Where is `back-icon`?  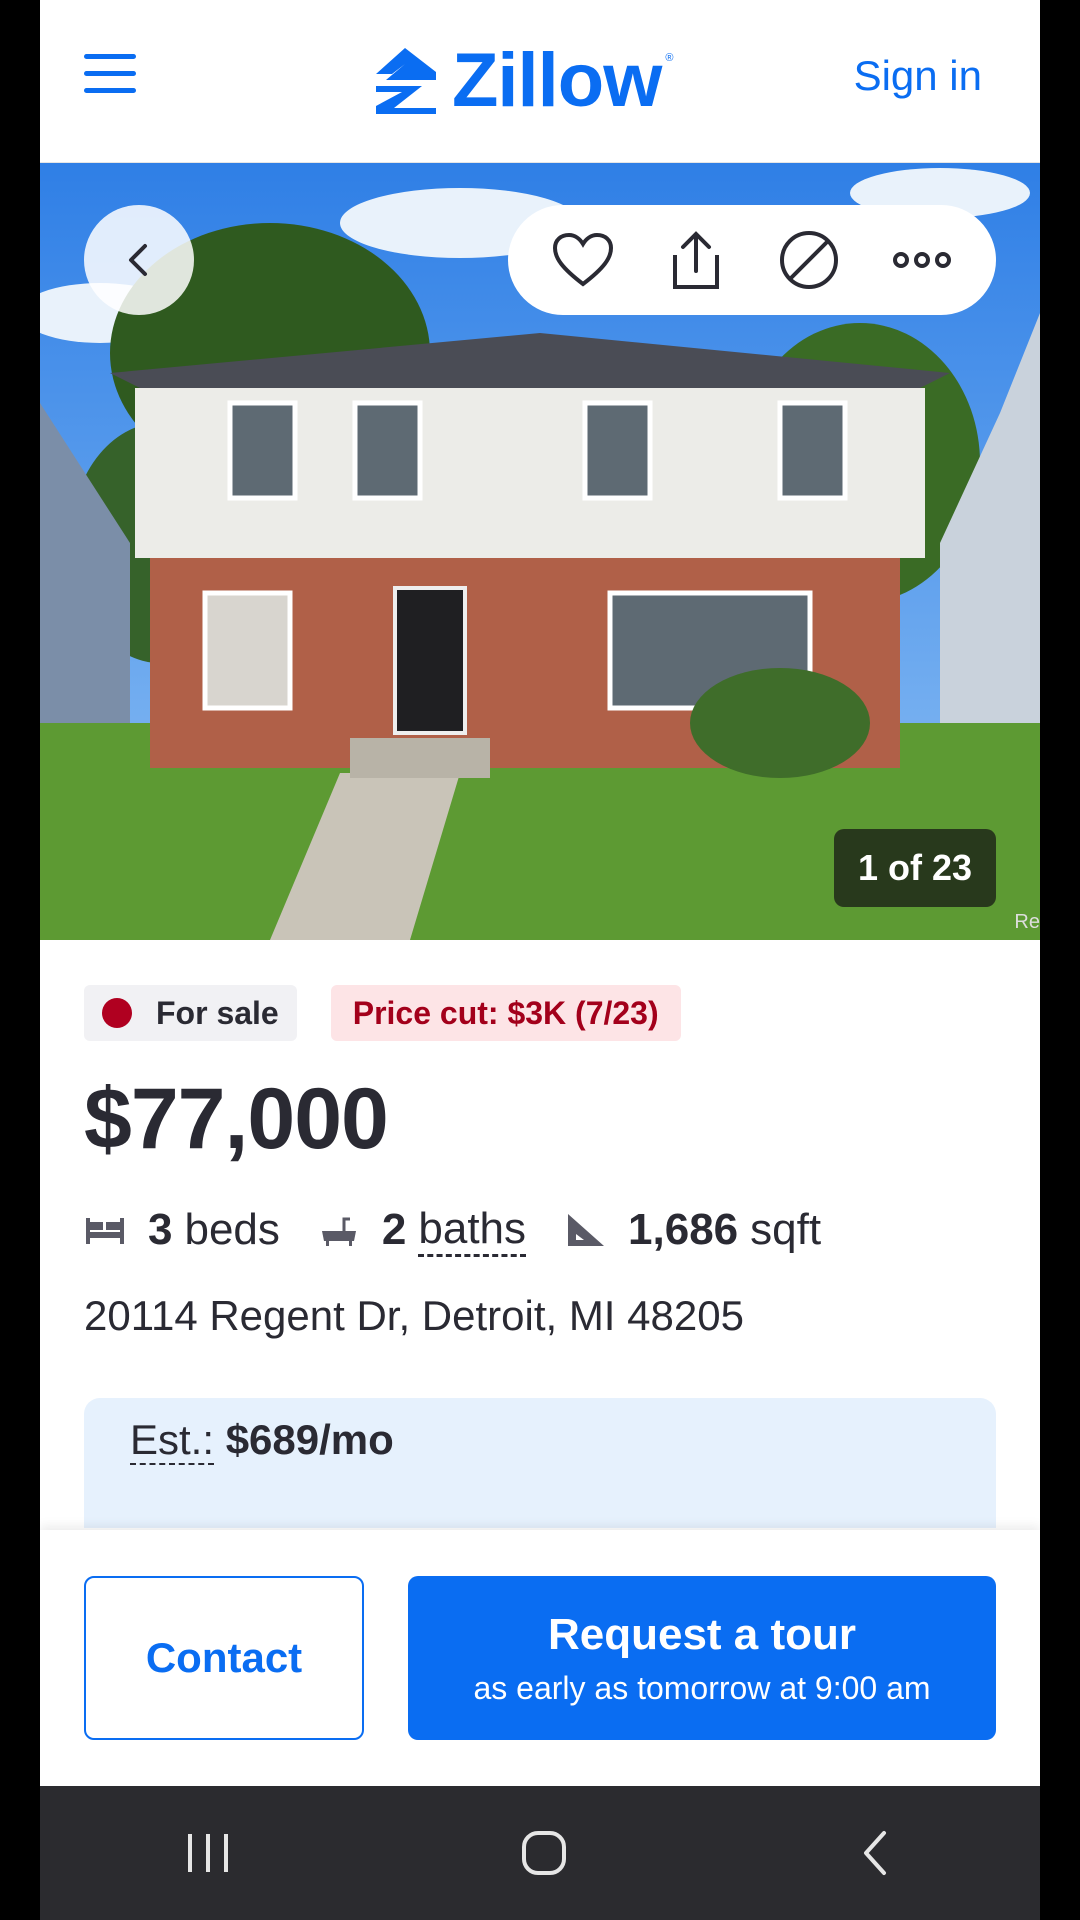
back-icon is located at coordinates (876, 1853).